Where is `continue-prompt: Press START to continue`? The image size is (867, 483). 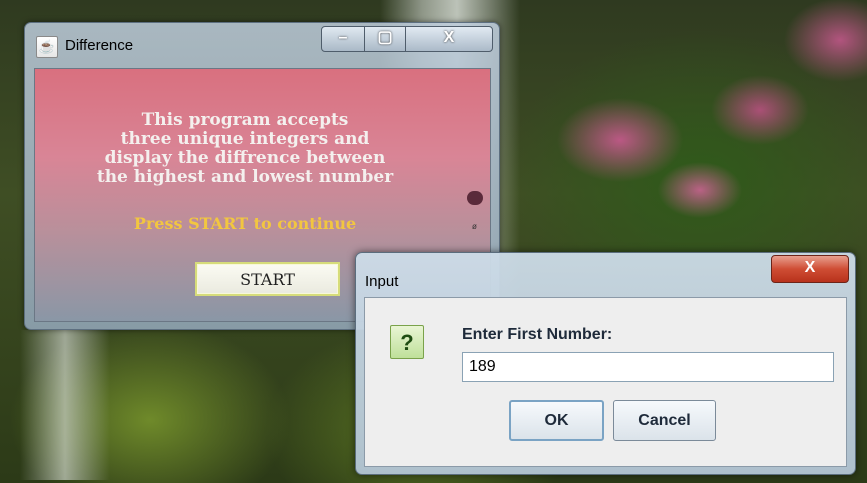 continue-prompt: Press START to continue is located at coordinates (245, 223).